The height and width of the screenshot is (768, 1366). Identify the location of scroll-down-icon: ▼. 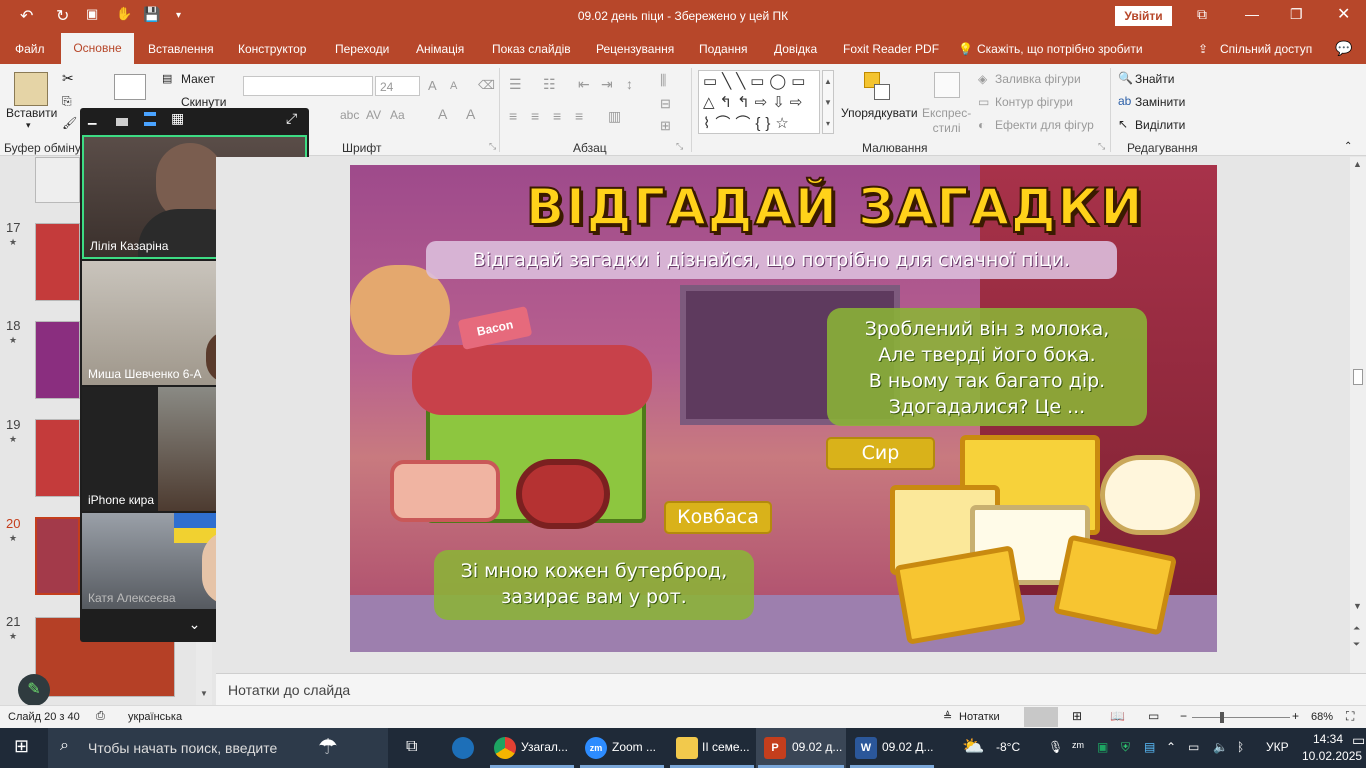
(204, 693).